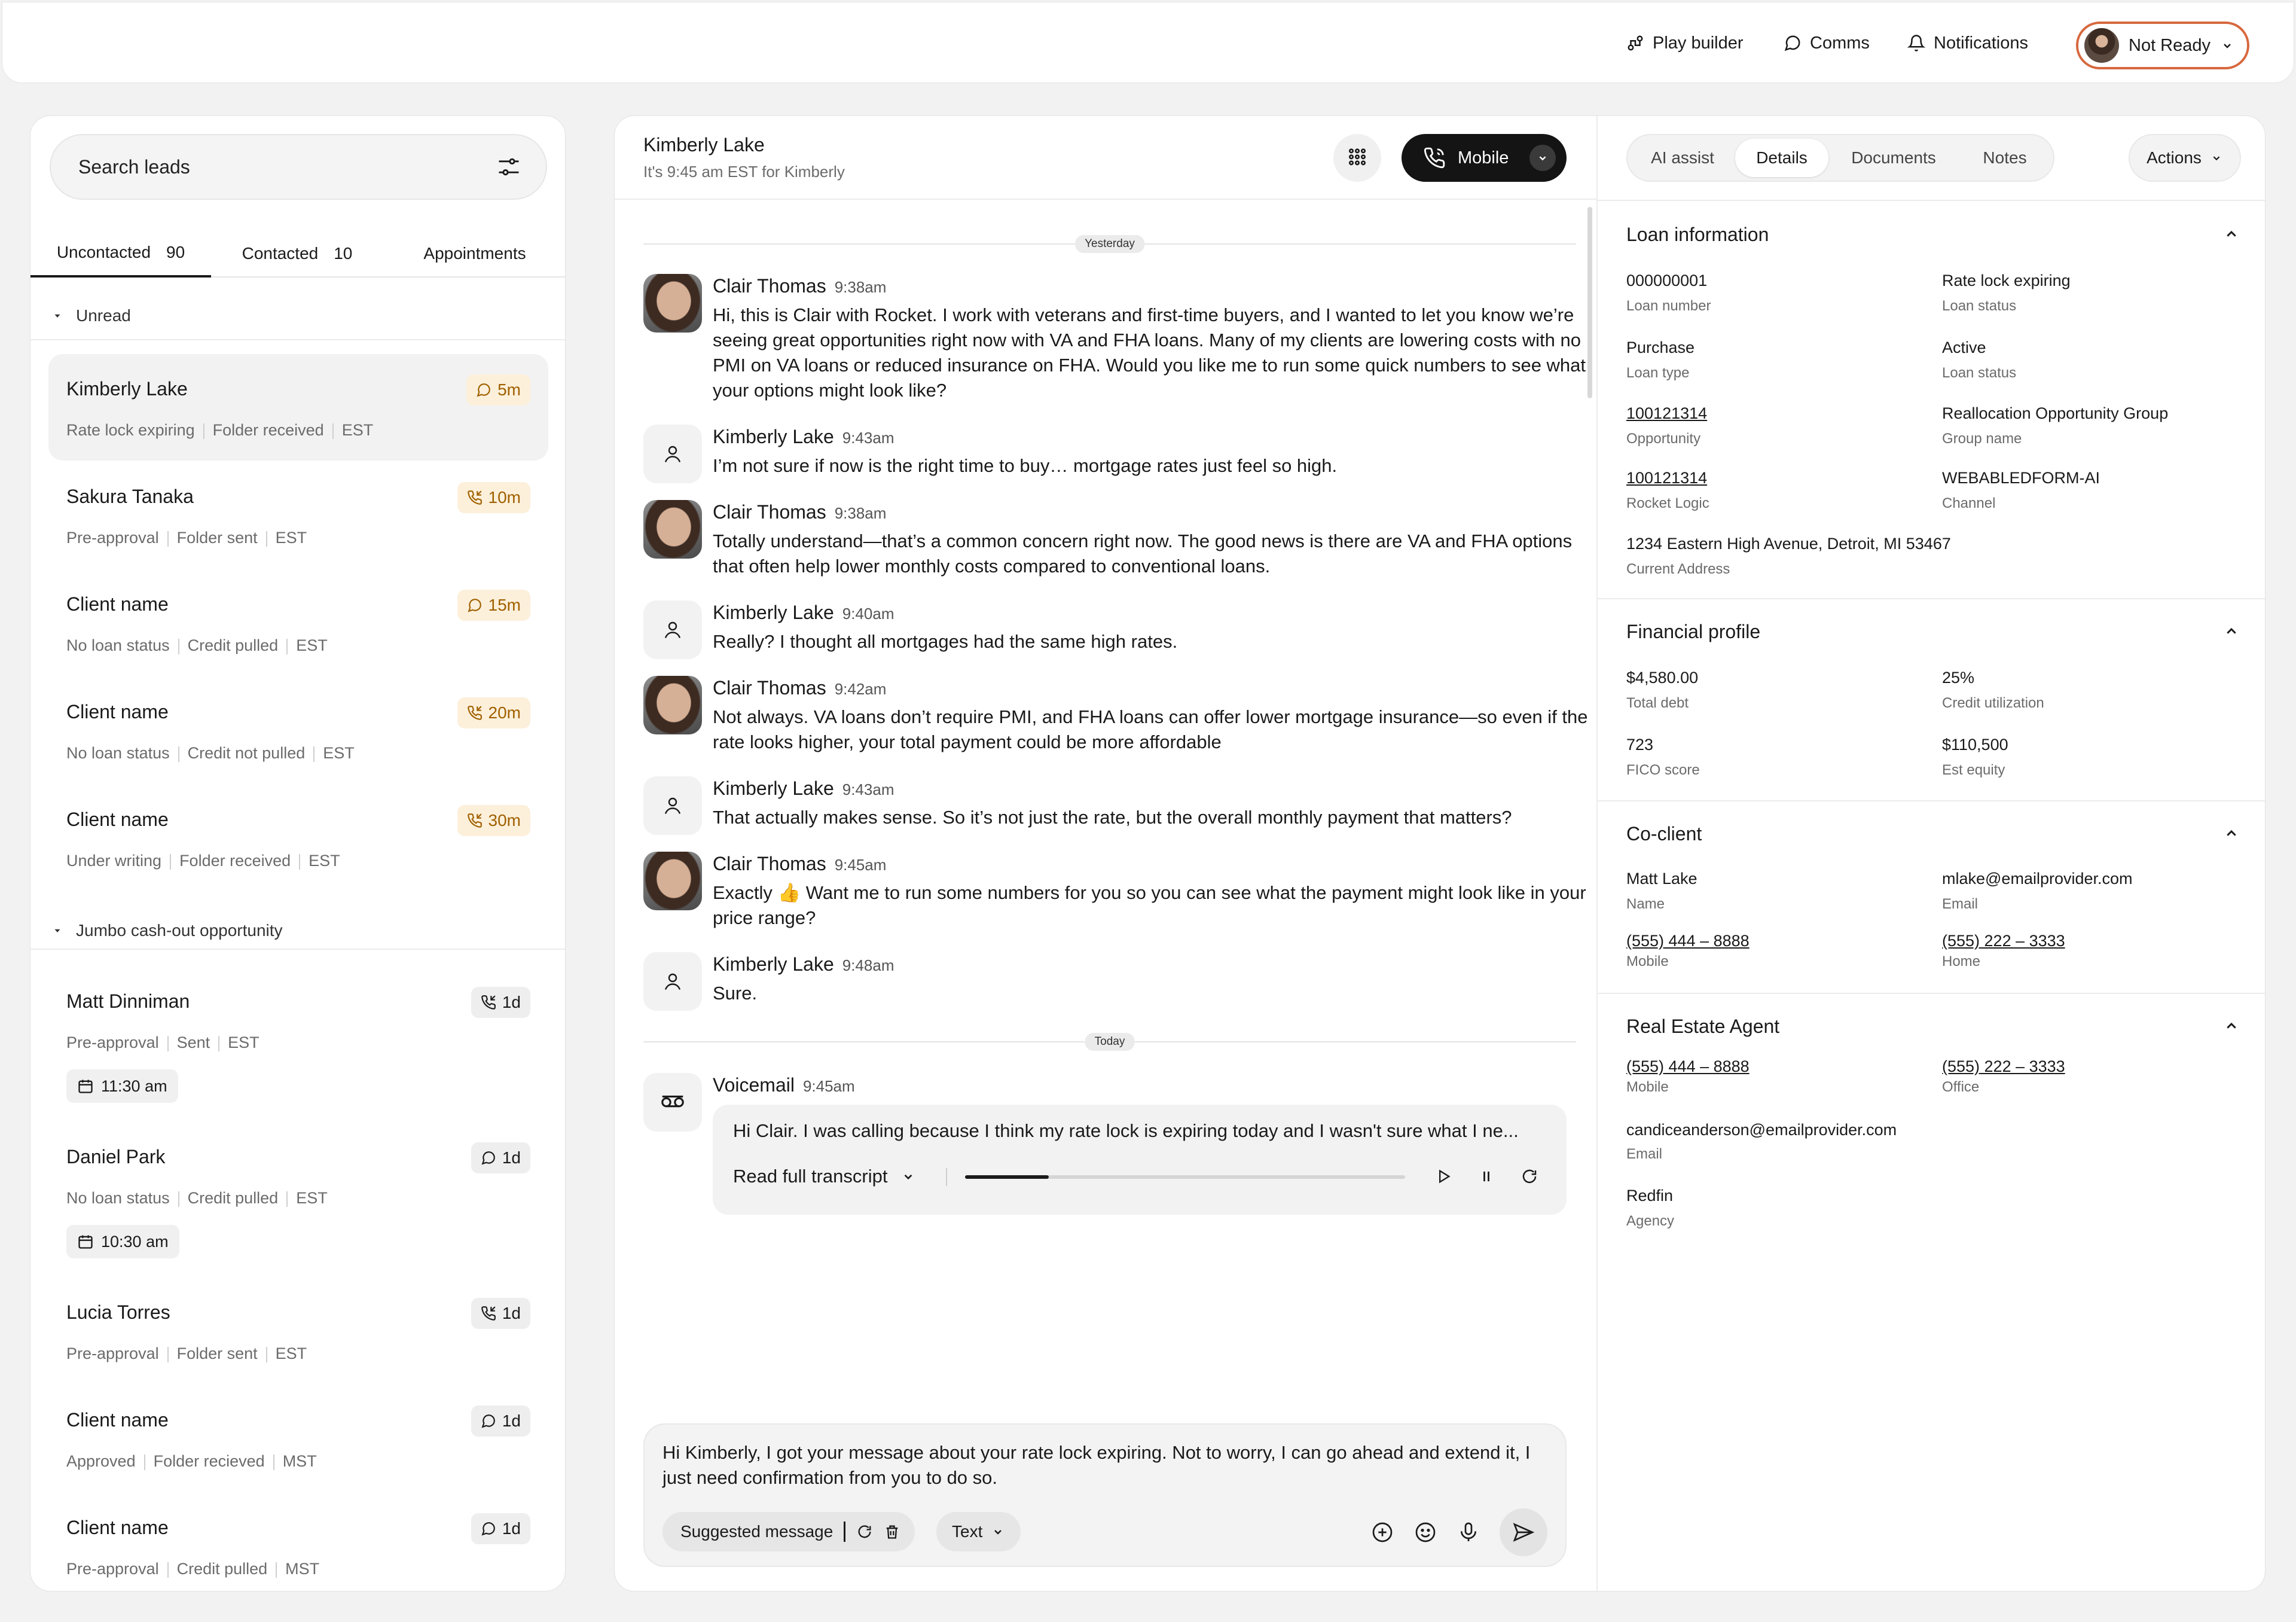  What do you see at coordinates (509, 167) in the screenshot?
I see `filter-icon` at bounding box center [509, 167].